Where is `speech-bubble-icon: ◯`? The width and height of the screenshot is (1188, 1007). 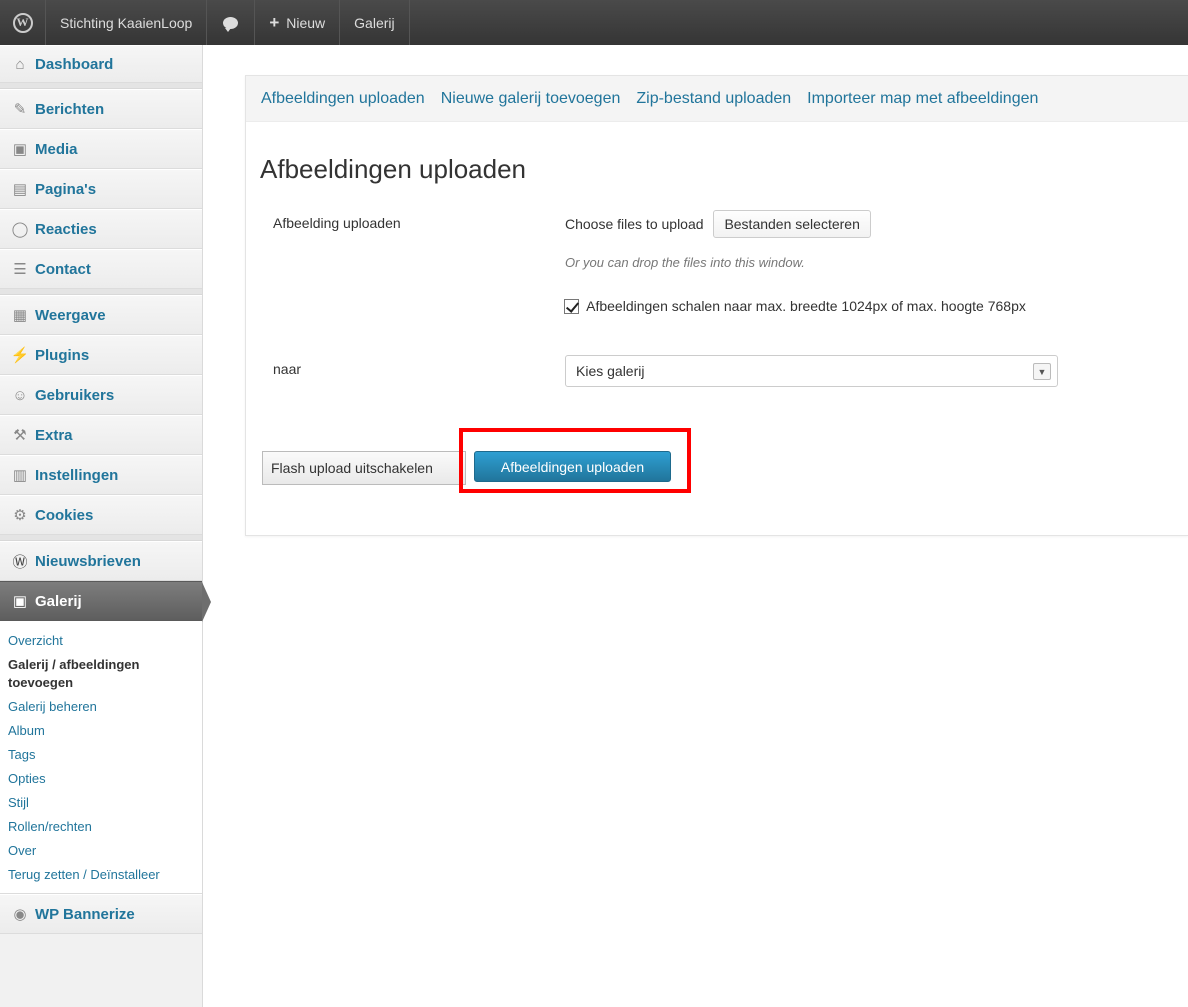 speech-bubble-icon: ◯ is located at coordinates (20, 229).